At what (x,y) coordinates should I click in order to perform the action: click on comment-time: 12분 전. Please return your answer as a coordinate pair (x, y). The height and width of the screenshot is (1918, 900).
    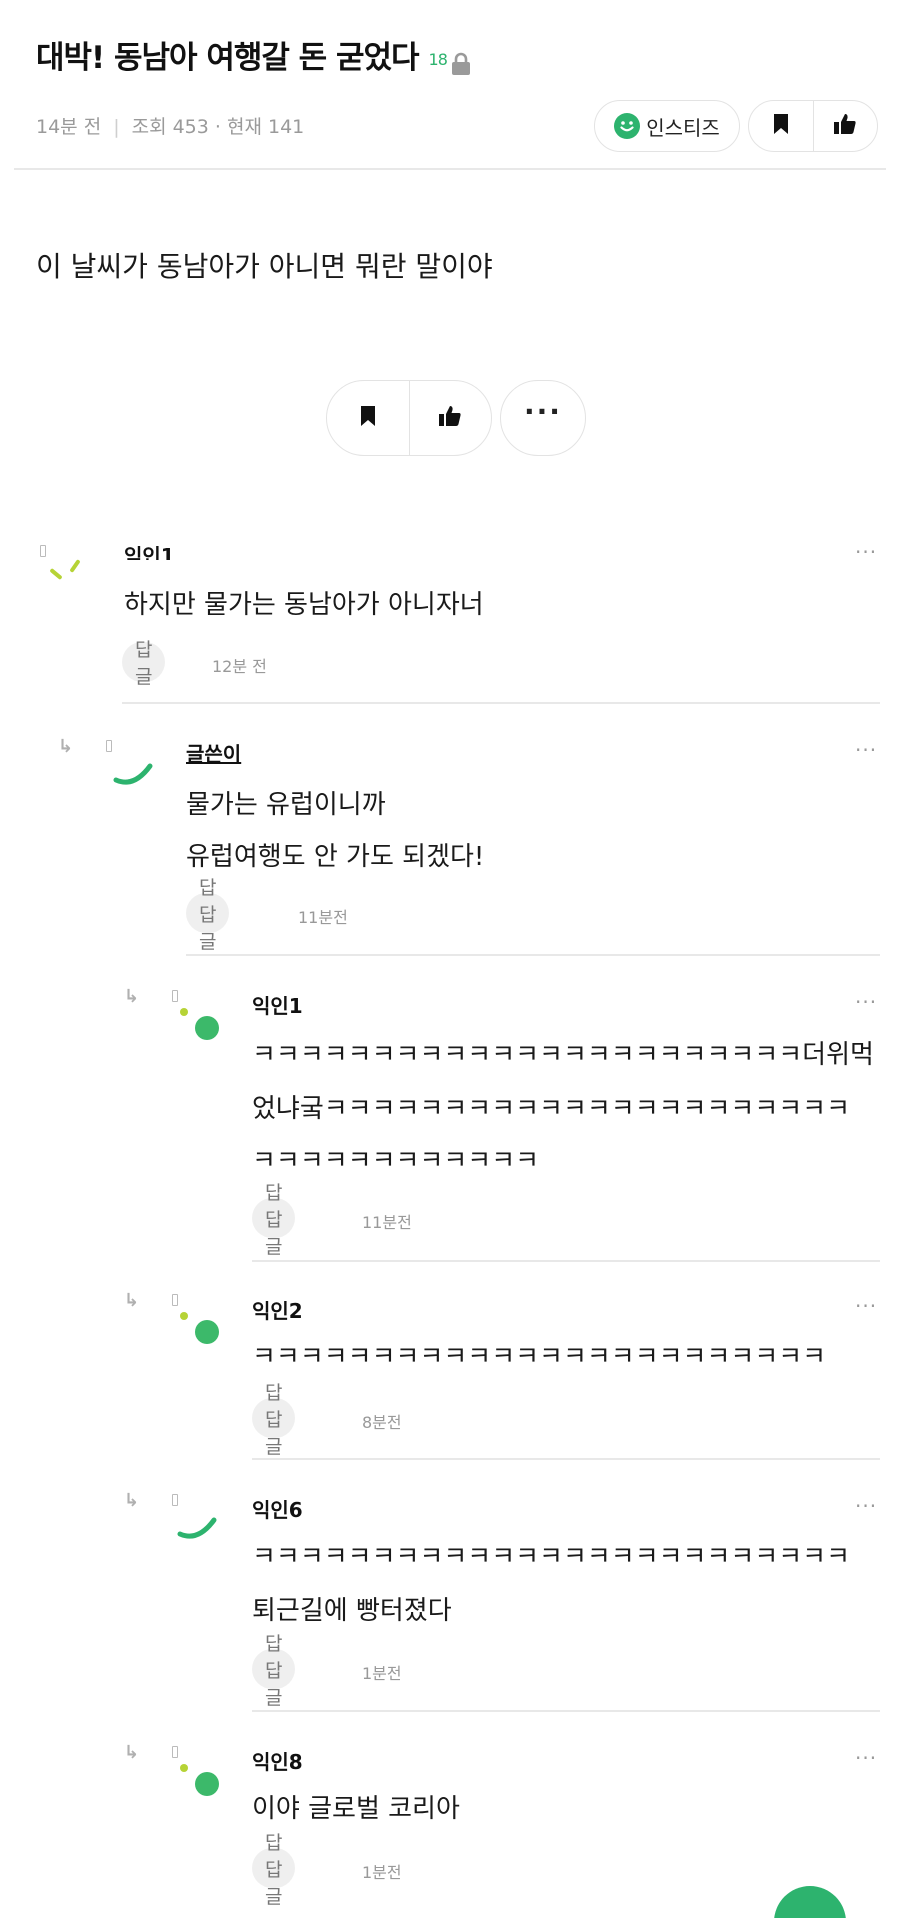
    Looking at the image, I should click on (239, 666).